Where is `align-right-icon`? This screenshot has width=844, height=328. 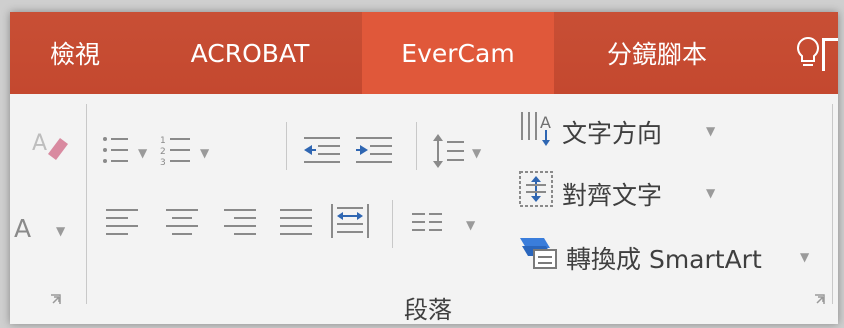 align-right-icon is located at coordinates (240, 221).